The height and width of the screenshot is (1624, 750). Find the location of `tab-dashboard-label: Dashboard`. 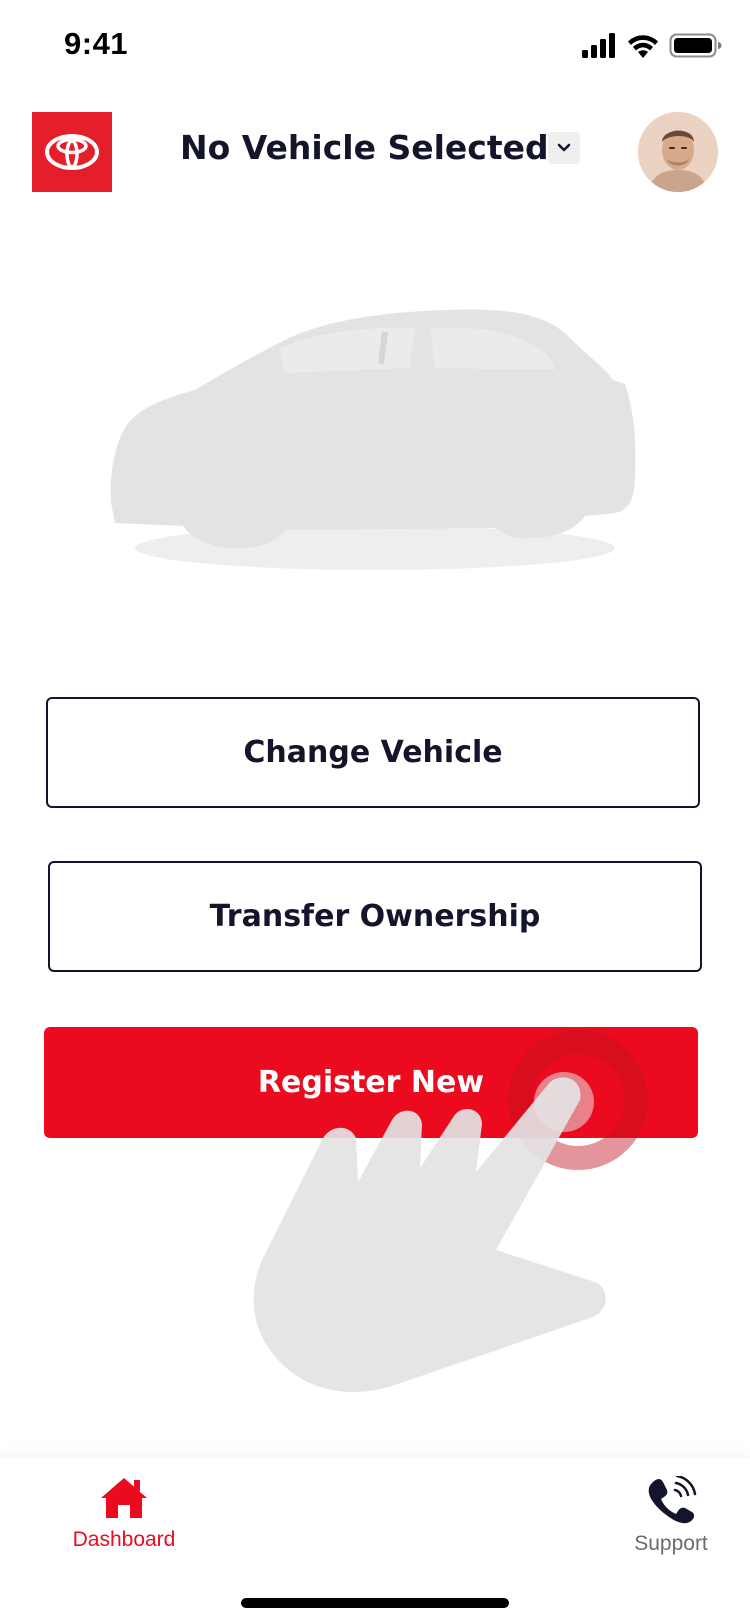

tab-dashboard-label: Dashboard is located at coordinates (124, 1539).